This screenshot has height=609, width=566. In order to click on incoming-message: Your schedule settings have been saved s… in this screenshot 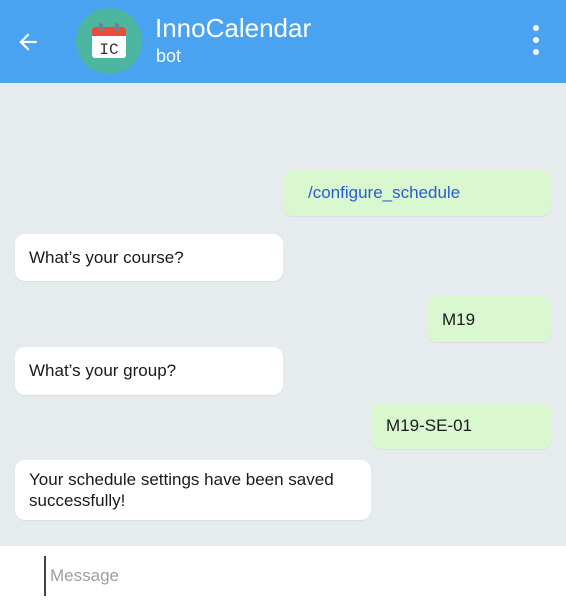, I will do `click(193, 490)`.